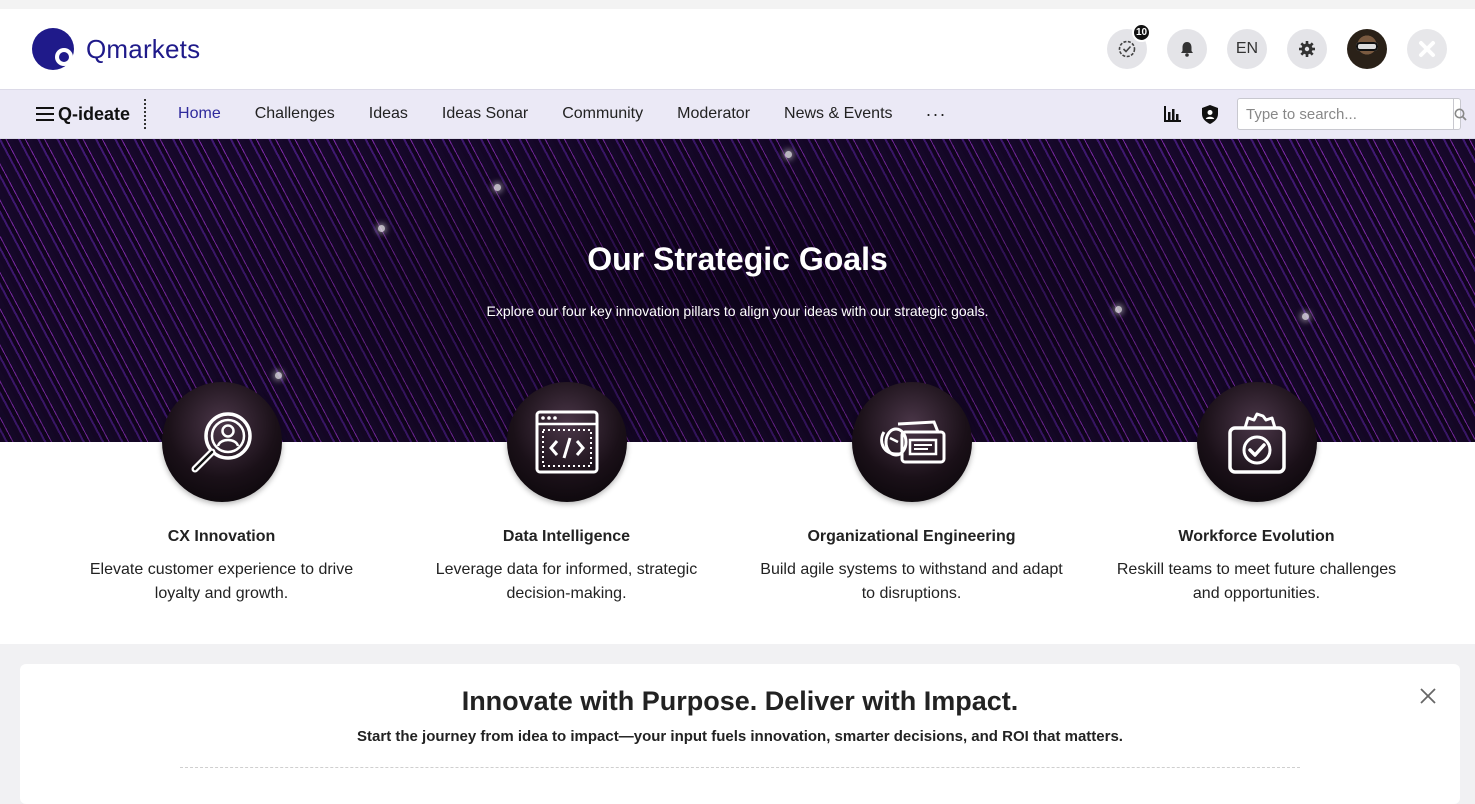 This screenshot has height=804, width=1475. Describe the element at coordinates (737, 4) in the screenshot. I see `top-strip` at that location.